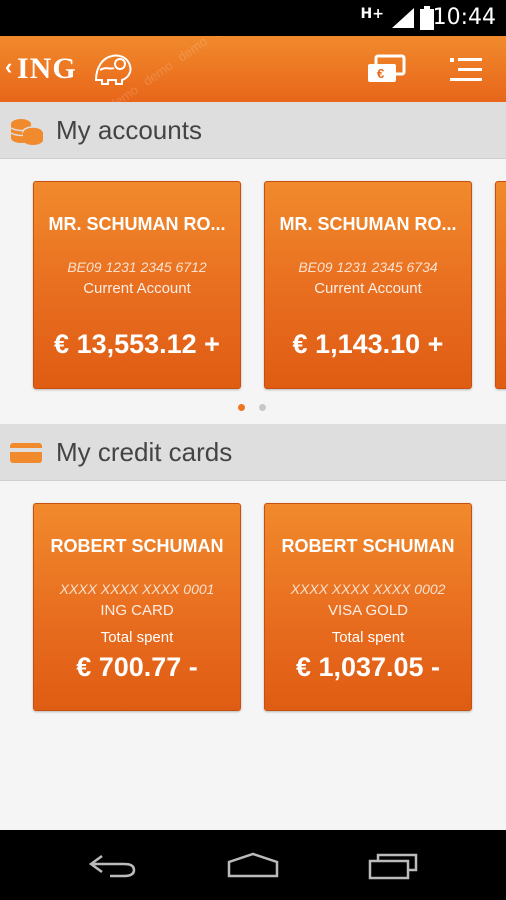 This screenshot has height=900, width=506. Describe the element at coordinates (403, 20) in the screenshot. I see `signal-icon` at that location.